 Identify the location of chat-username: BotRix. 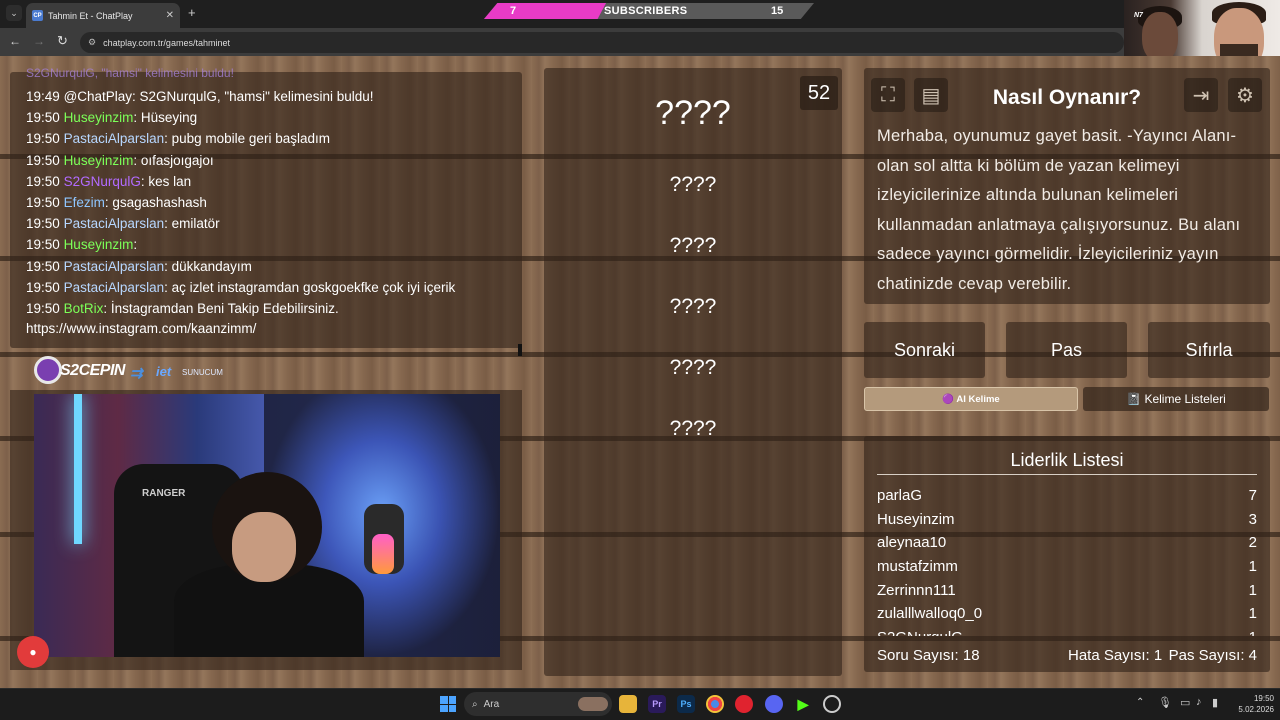
(84, 308).